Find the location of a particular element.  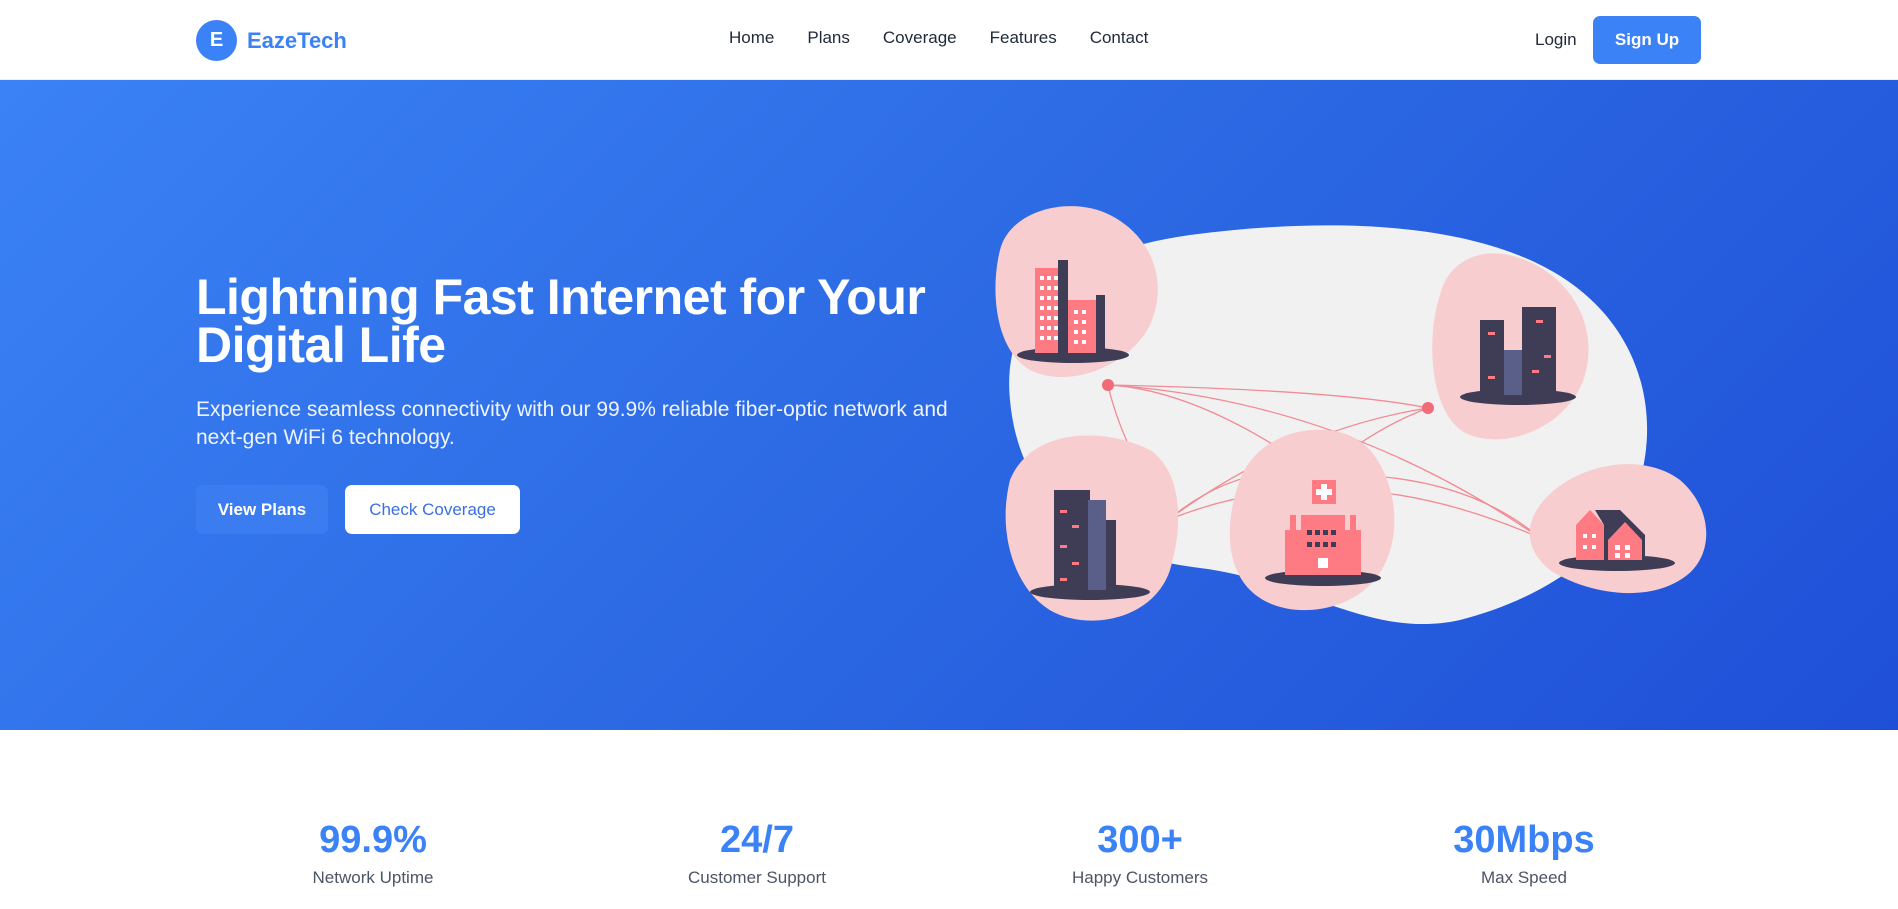

stat-label: Max Speed is located at coordinates (1524, 877).